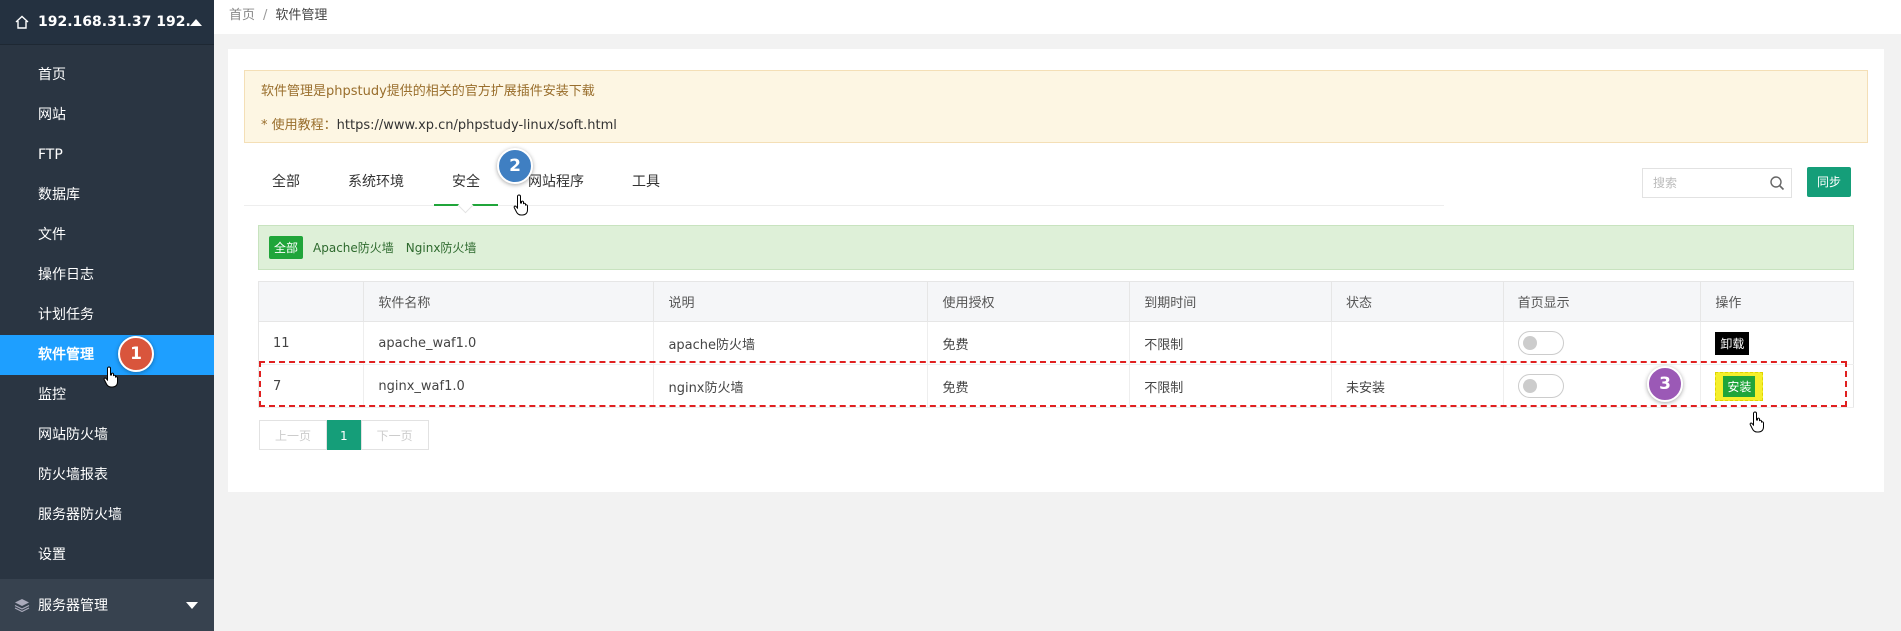 This screenshot has width=1901, height=631. Describe the element at coordinates (1777, 183) in the screenshot. I see `search-icon` at that location.